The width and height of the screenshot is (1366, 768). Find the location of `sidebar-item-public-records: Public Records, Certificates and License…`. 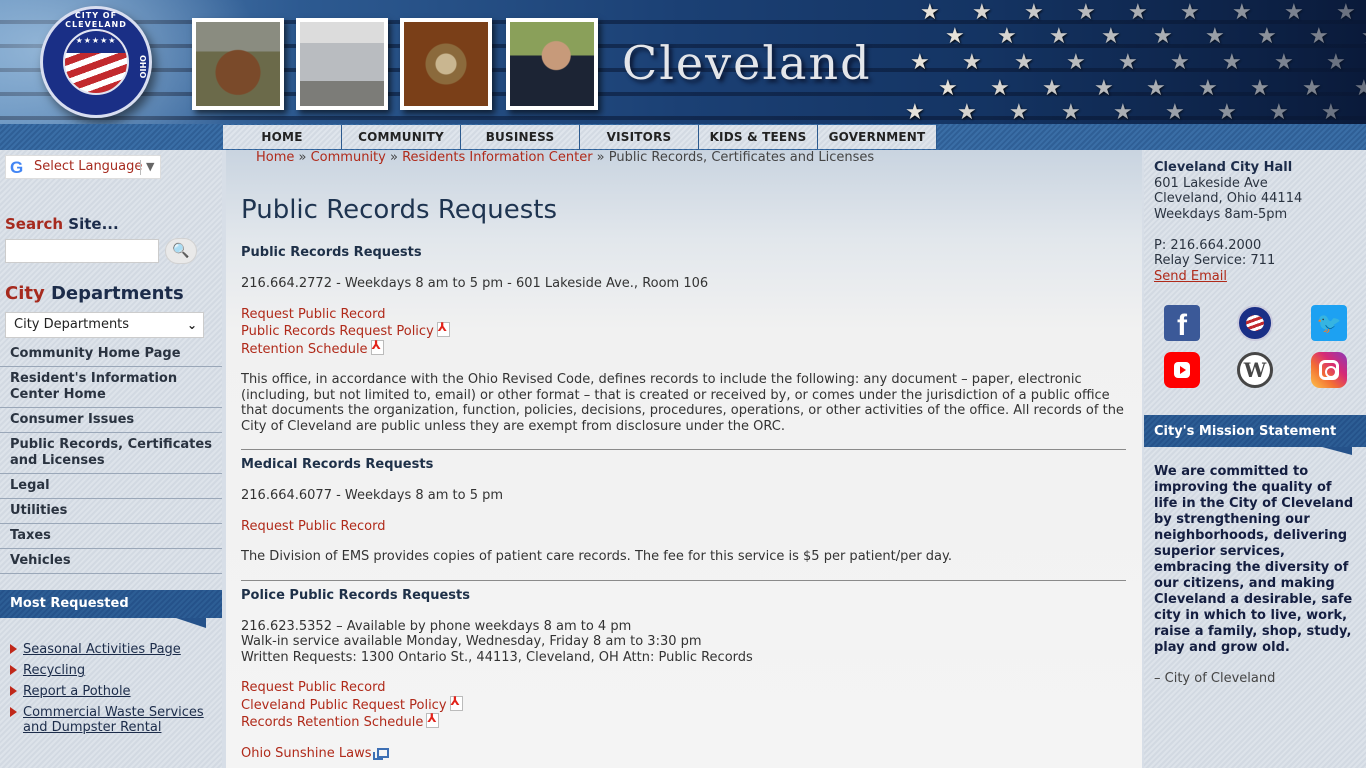

sidebar-item-public-records: Public Records, Certificates and License… is located at coordinates (111, 453).